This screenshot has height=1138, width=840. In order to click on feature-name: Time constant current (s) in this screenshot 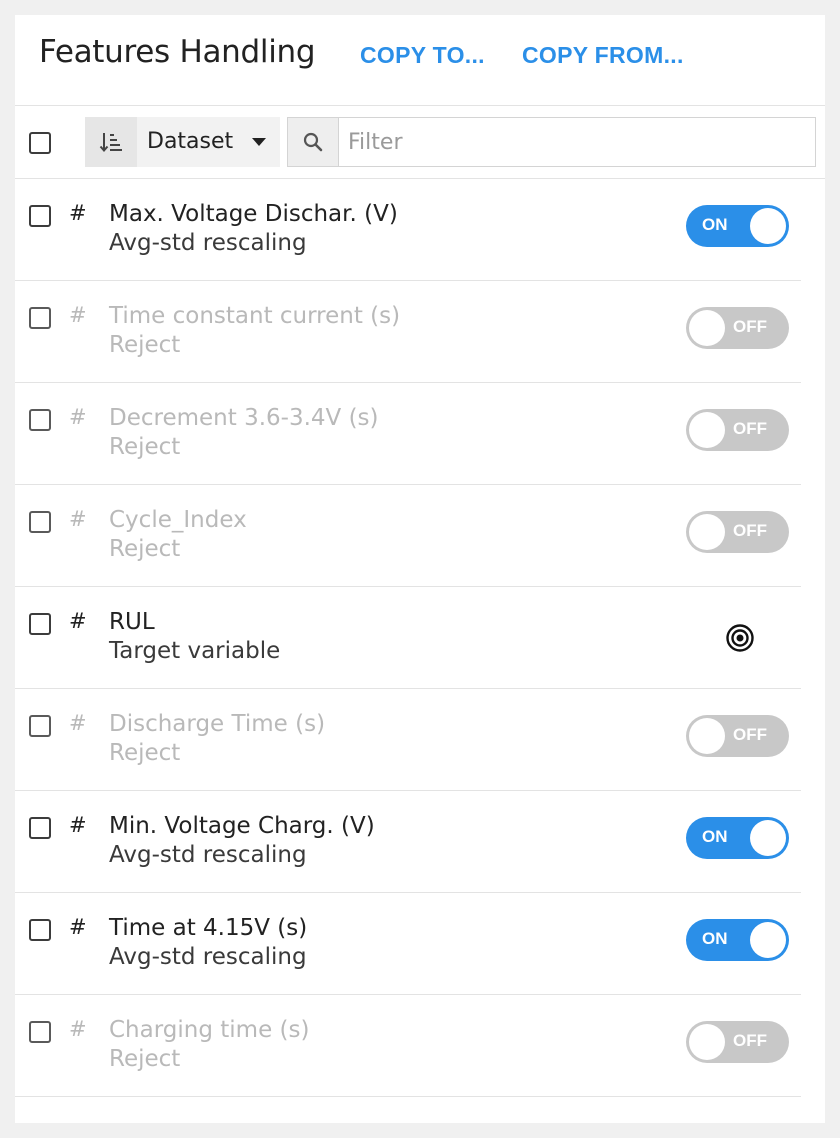, I will do `click(255, 316)`.